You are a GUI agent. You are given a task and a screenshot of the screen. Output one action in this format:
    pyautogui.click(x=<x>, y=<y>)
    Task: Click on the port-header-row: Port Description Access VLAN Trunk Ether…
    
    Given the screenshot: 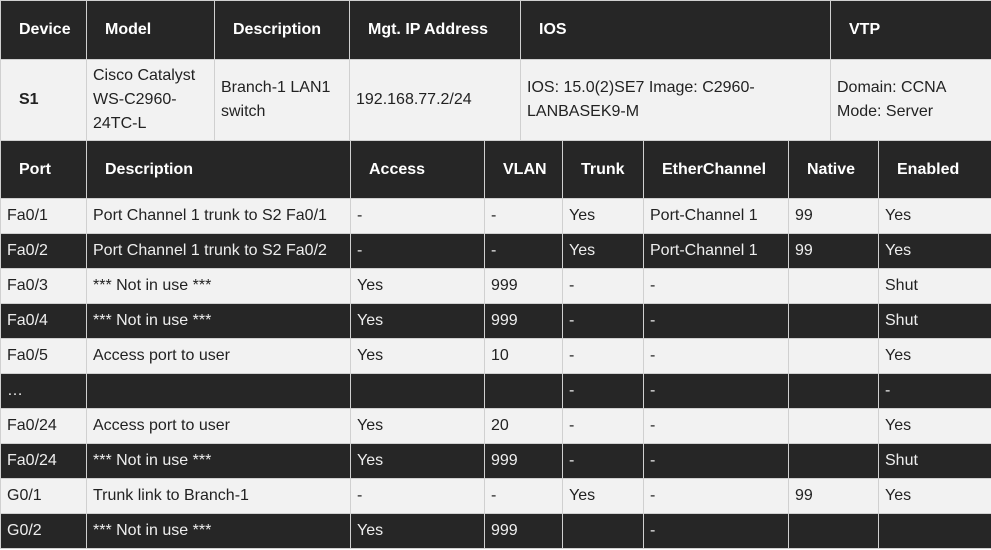 What is the action you would take?
    pyautogui.click(x=495, y=169)
    